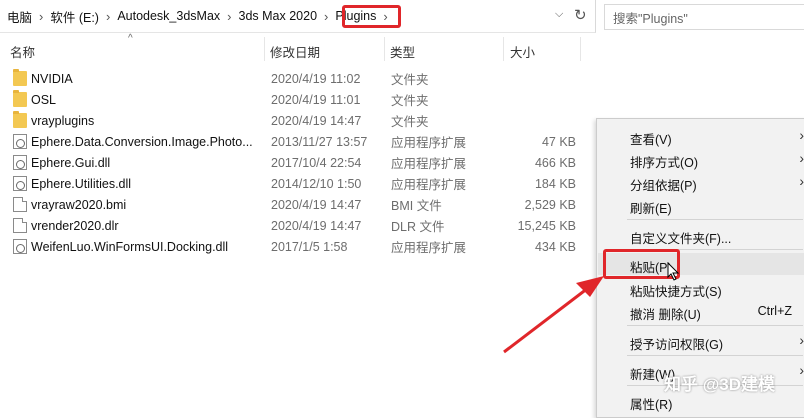  What do you see at coordinates (79, 204) in the screenshot?
I see `file-name: vrayraw2020.bmi` at bounding box center [79, 204].